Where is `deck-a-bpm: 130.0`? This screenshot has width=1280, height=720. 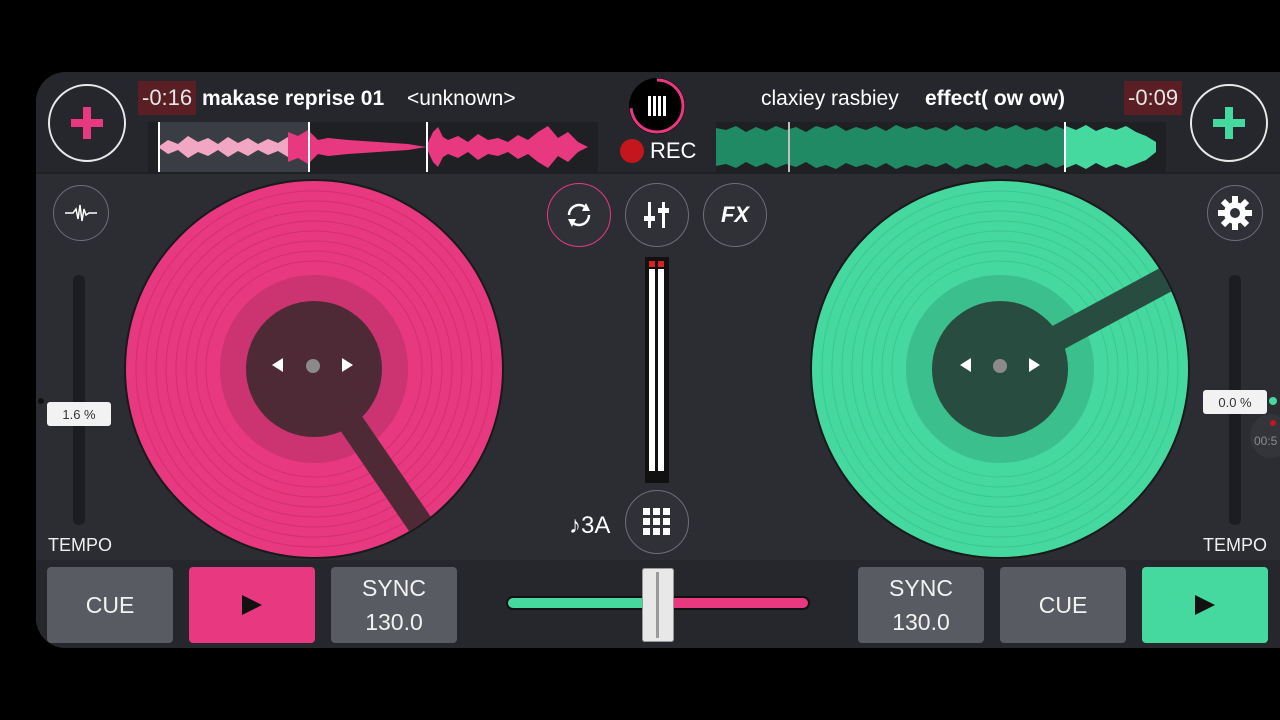 deck-a-bpm: 130.0 is located at coordinates (394, 622).